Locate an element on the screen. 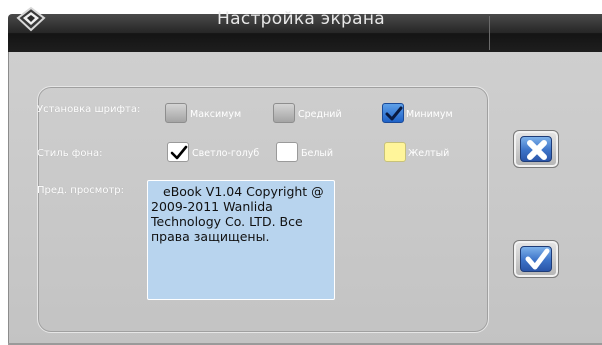 Image resolution: width=602 pixels, height=345 pixels. background-style-label: Стиль фона: is located at coordinates (70, 153).